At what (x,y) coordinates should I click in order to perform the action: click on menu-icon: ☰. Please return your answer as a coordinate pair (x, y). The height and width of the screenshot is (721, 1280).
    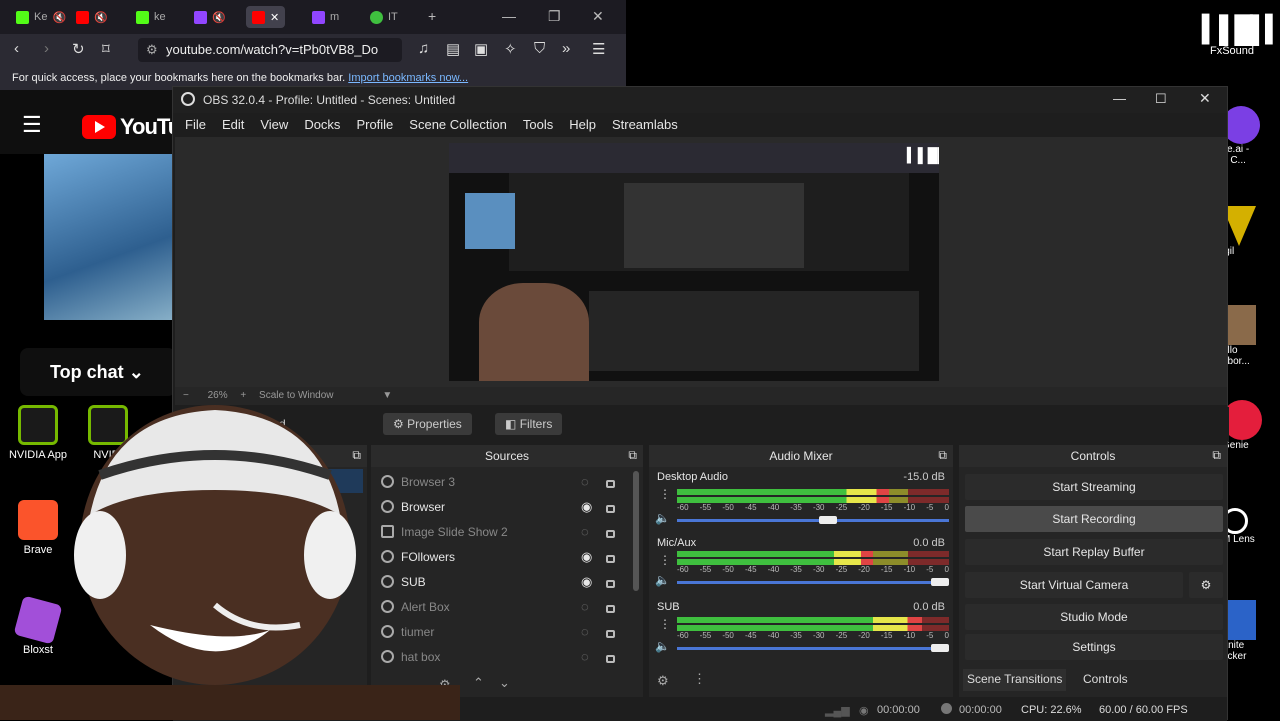
    Looking at the image, I should click on (598, 49).